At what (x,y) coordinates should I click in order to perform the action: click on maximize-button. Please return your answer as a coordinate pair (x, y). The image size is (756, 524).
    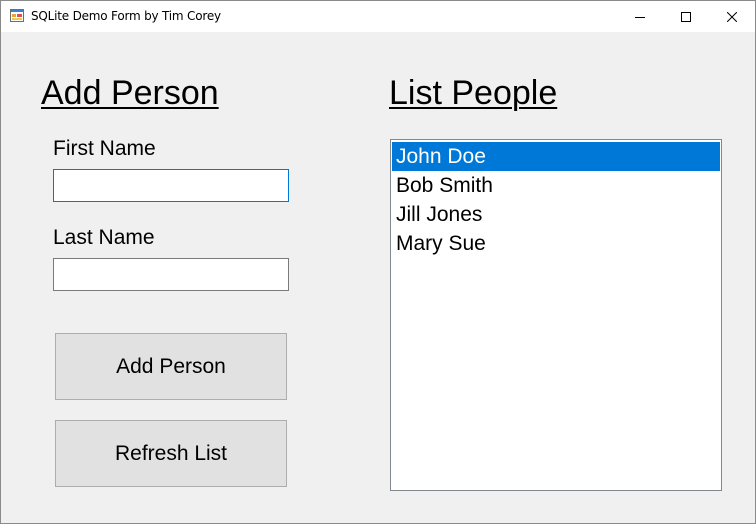
    Looking at the image, I should click on (686, 16).